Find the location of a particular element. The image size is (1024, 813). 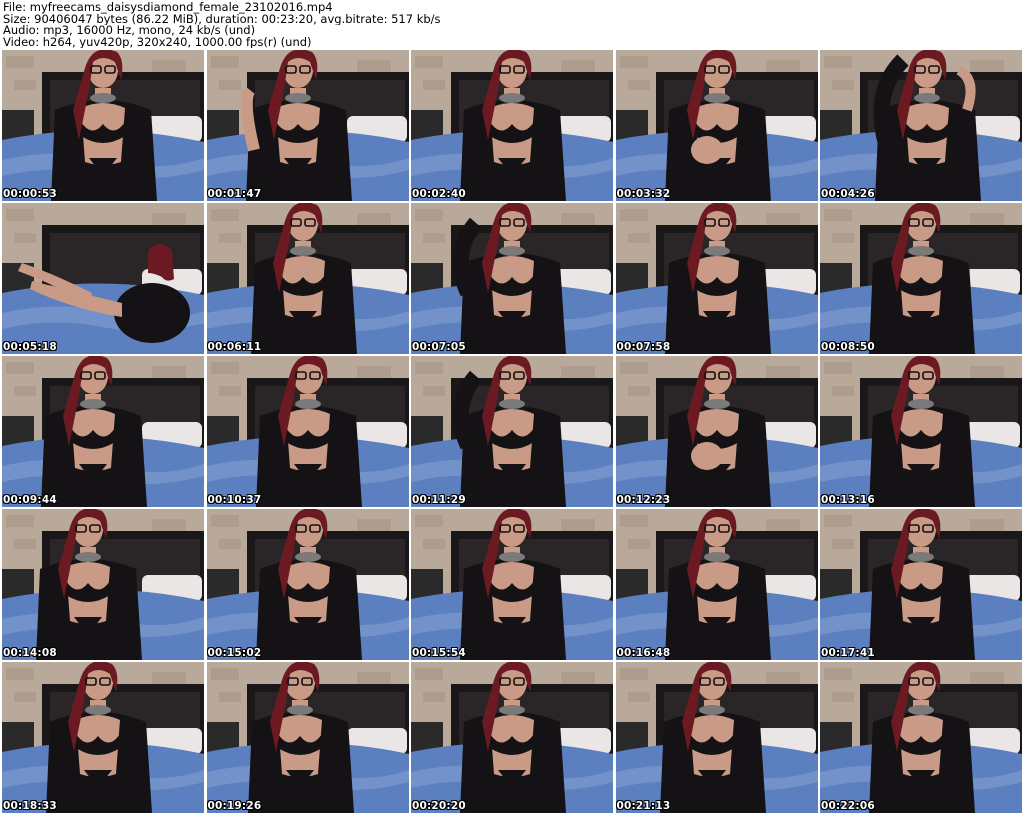

thumbnail-timestamp: 00:19:26 is located at coordinates (234, 806).